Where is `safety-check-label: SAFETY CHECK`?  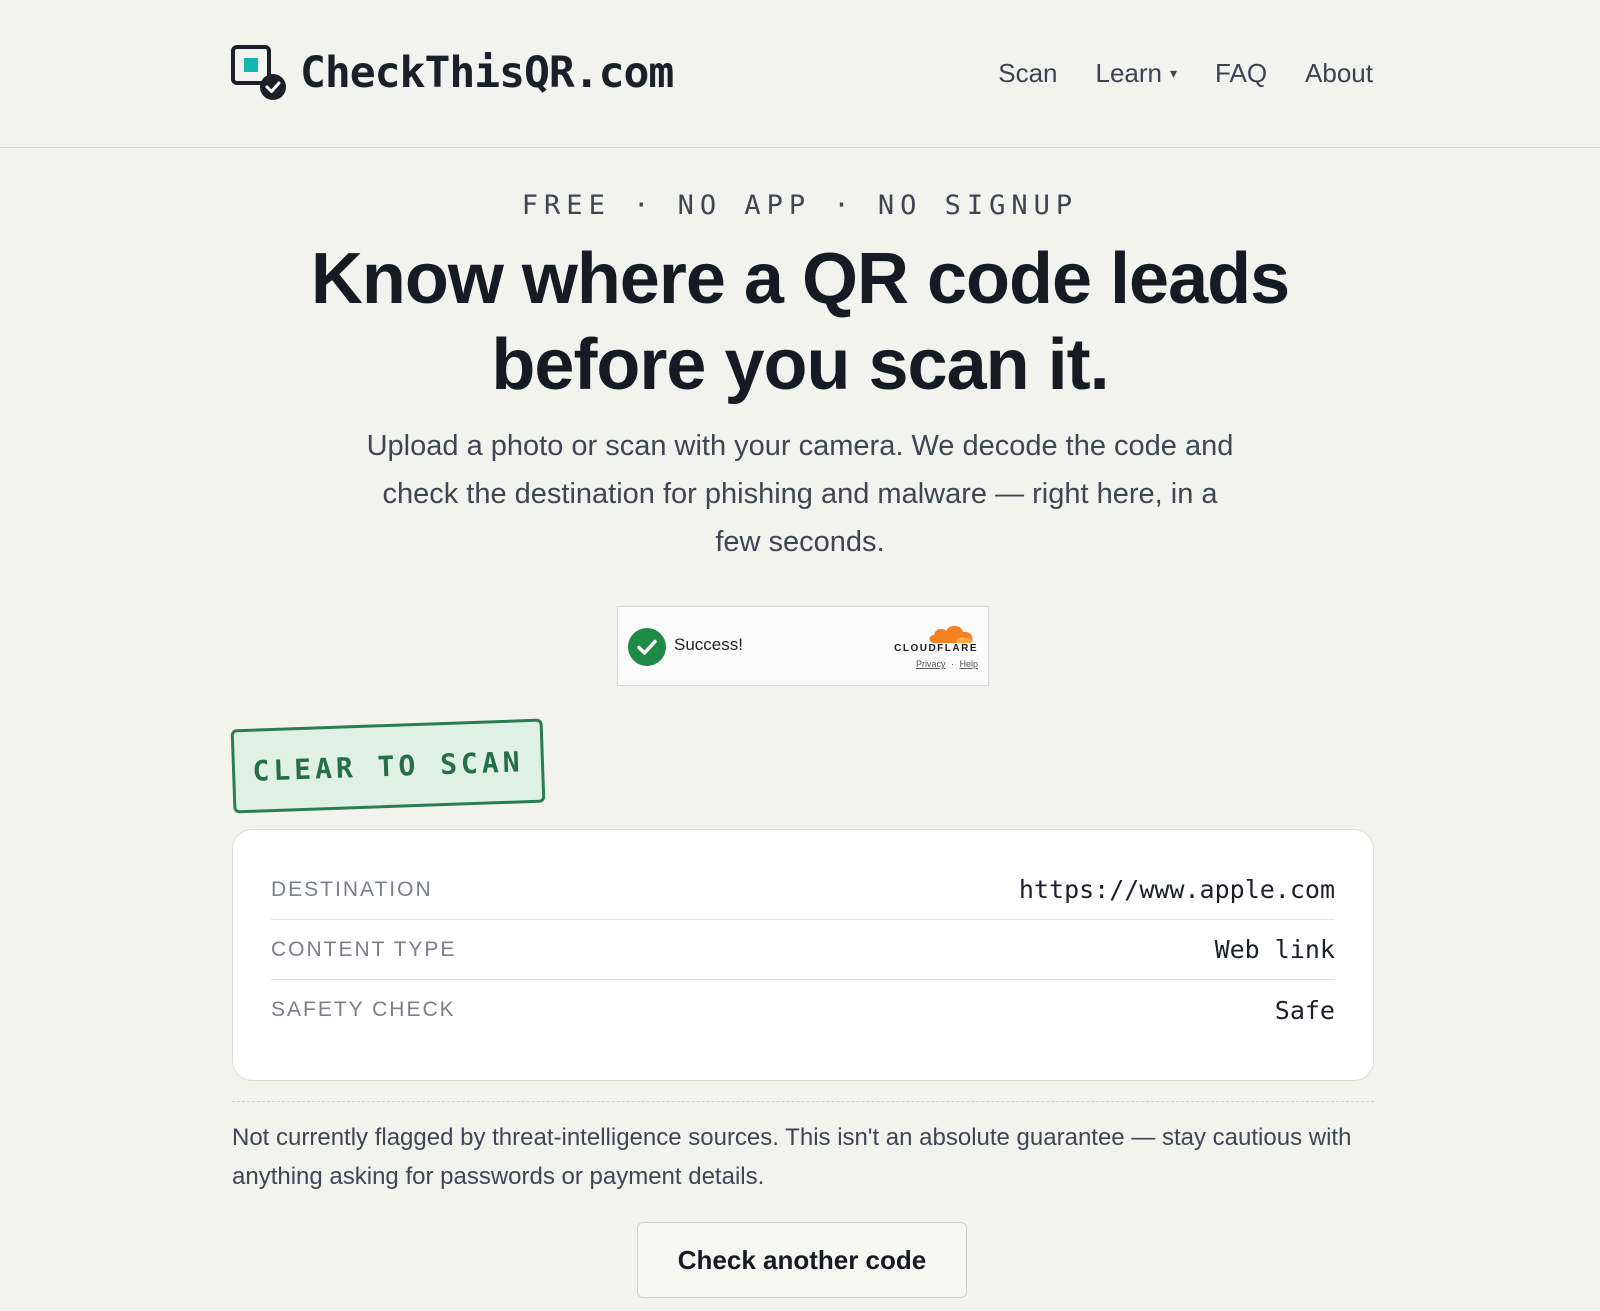 safety-check-label: SAFETY CHECK is located at coordinates (363, 1009).